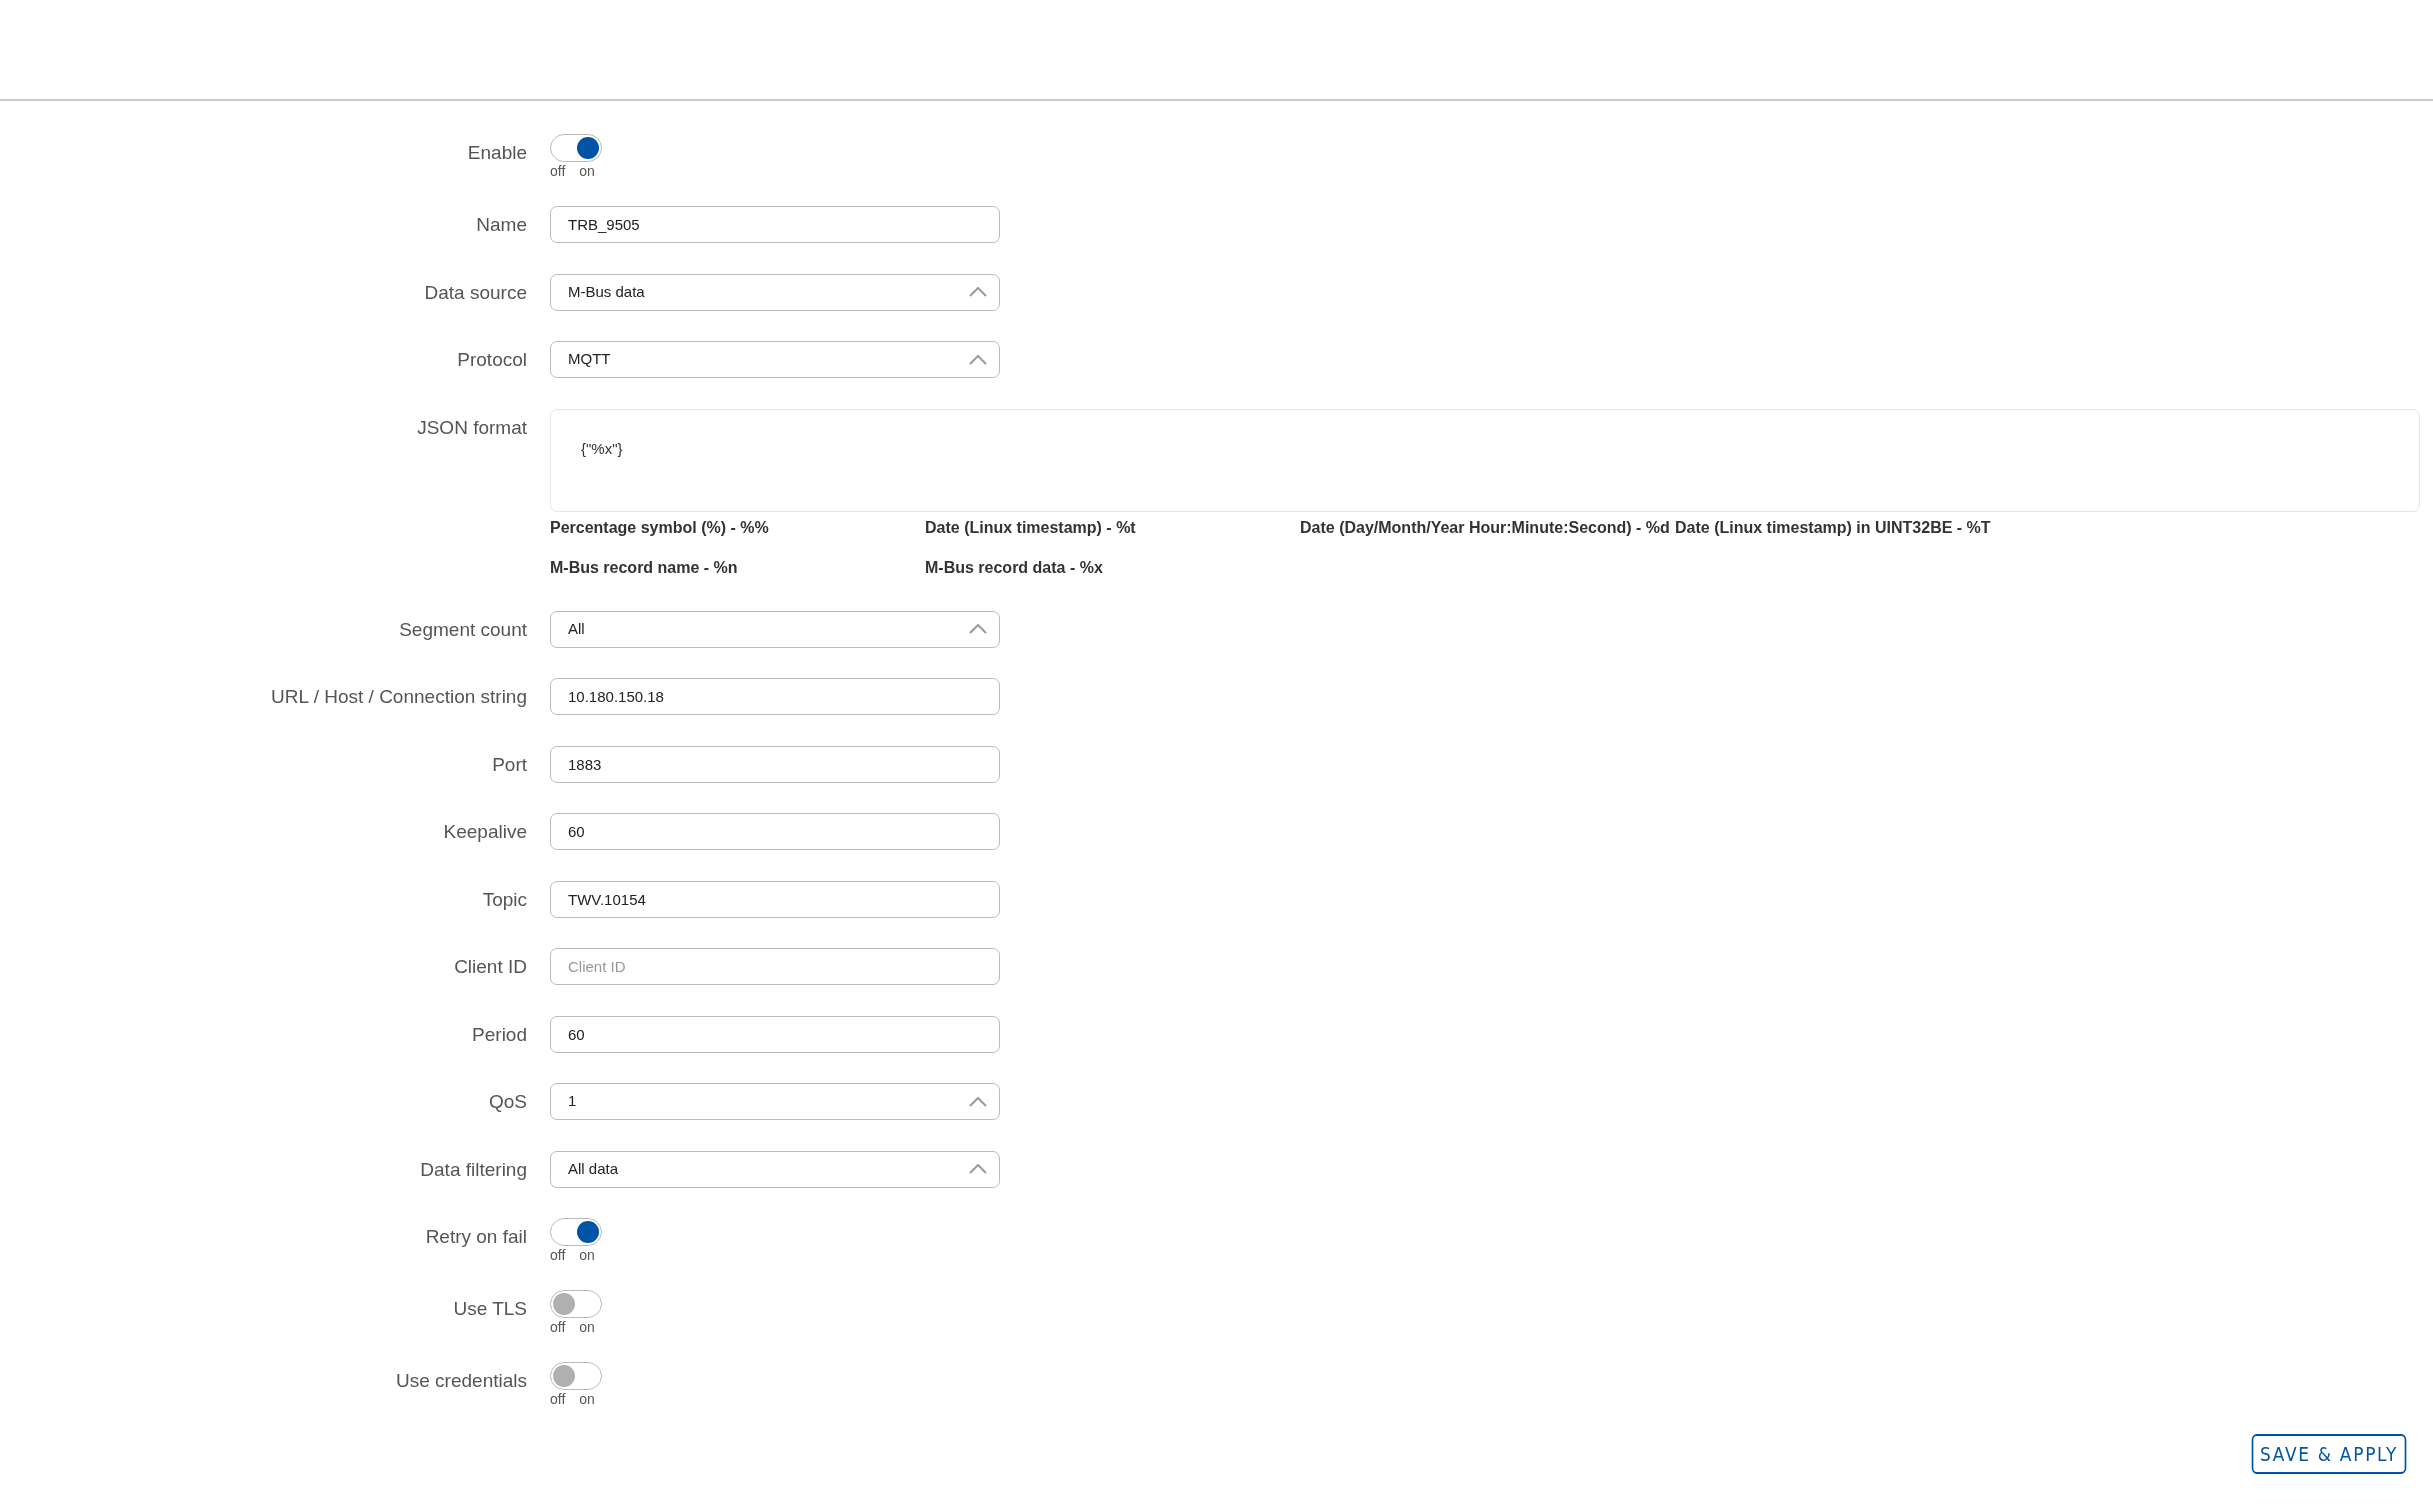 This screenshot has height=1508, width=2433. I want to click on field-label: Data filtering, so click(473, 1169).